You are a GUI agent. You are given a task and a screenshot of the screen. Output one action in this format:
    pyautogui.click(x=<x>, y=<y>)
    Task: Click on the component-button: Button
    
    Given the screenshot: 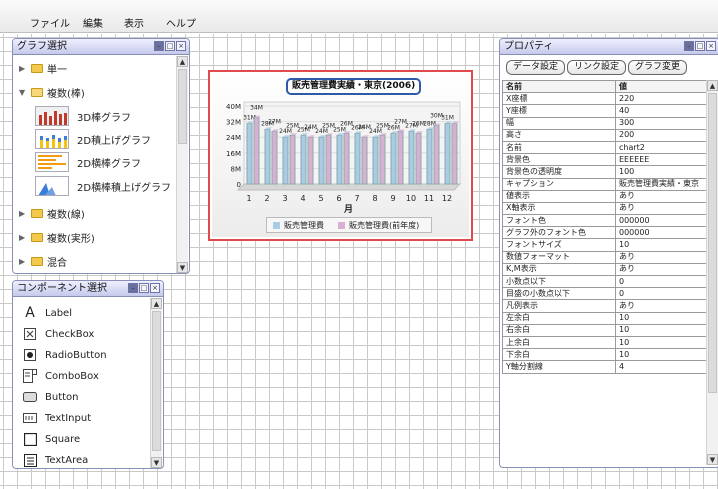 What is the action you would take?
    pyautogui.click(x=51, y=397)
    